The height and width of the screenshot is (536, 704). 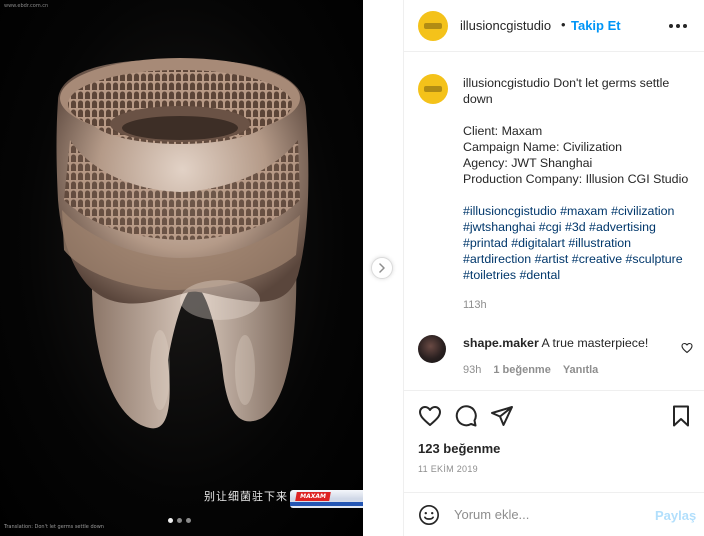 I want to click on comment-text: A true masterpiece!, so click(x=595, y=343).